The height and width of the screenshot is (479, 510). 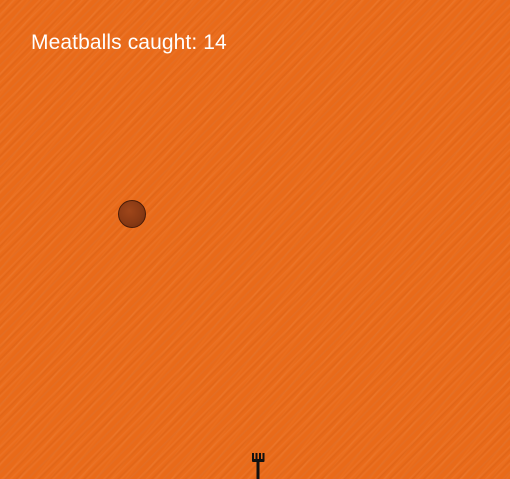 What do you see at coordinates (258, 466) in the screenshot?
I see `fork-icon` at bounding box center [258, 466].